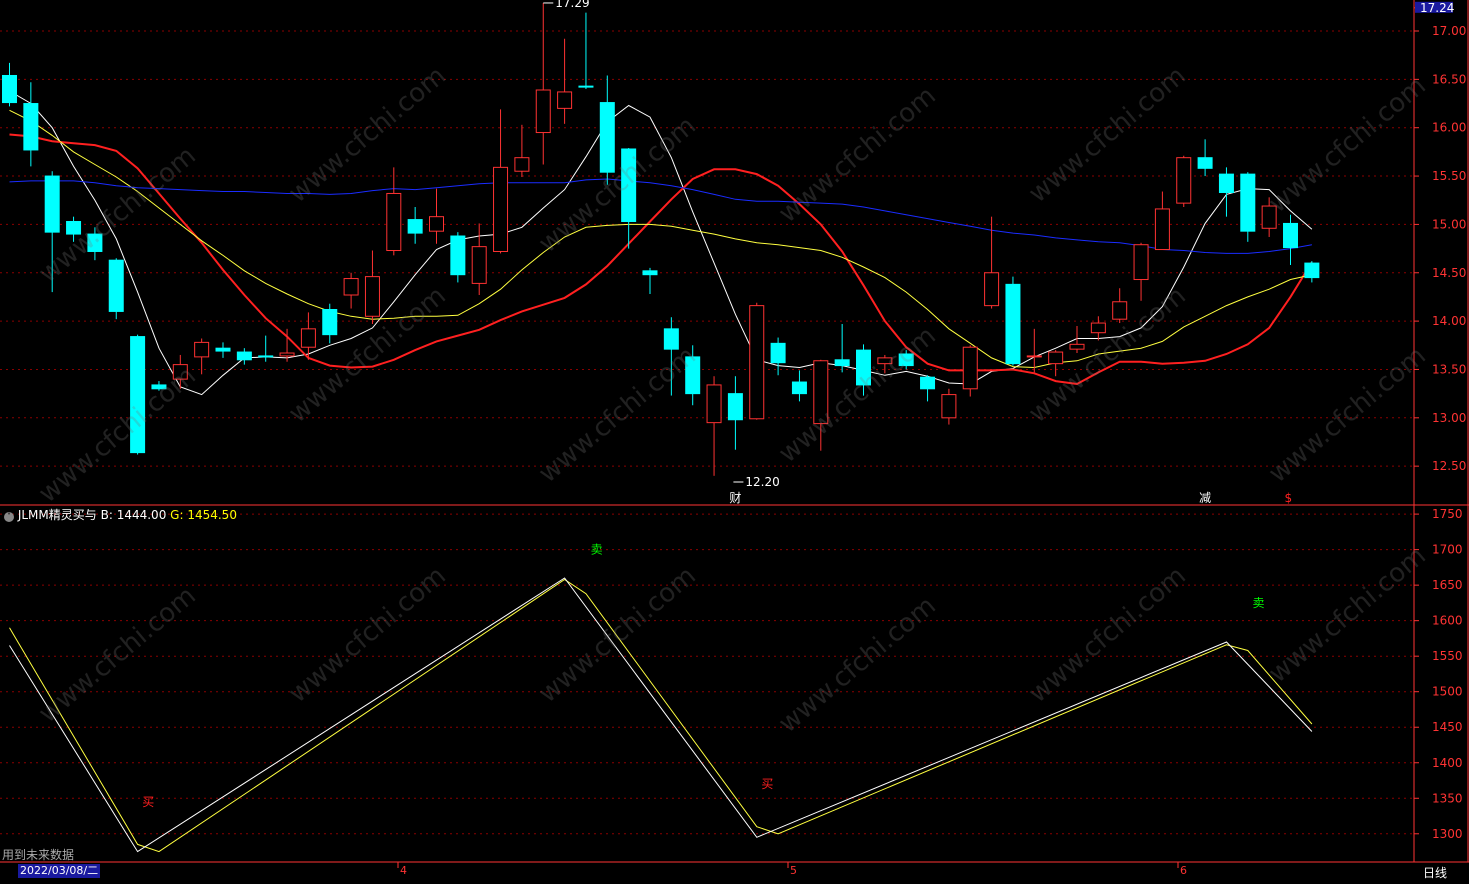 This screenshot has width=1469, height=884. What do you see at coordinates (1449, 79) in the screenshot?
I see `price-tick-label: 16.50` at bounding box center [1449, 79].